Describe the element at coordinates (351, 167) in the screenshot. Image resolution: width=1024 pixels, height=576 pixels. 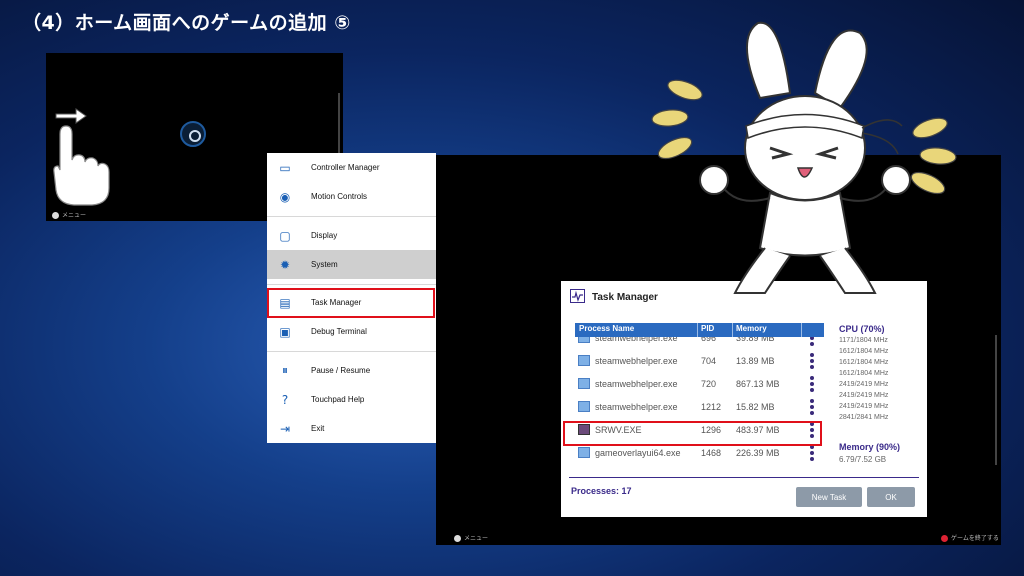
I see `menu-item-controller-manager: ▭ Controller Manager` at that location.